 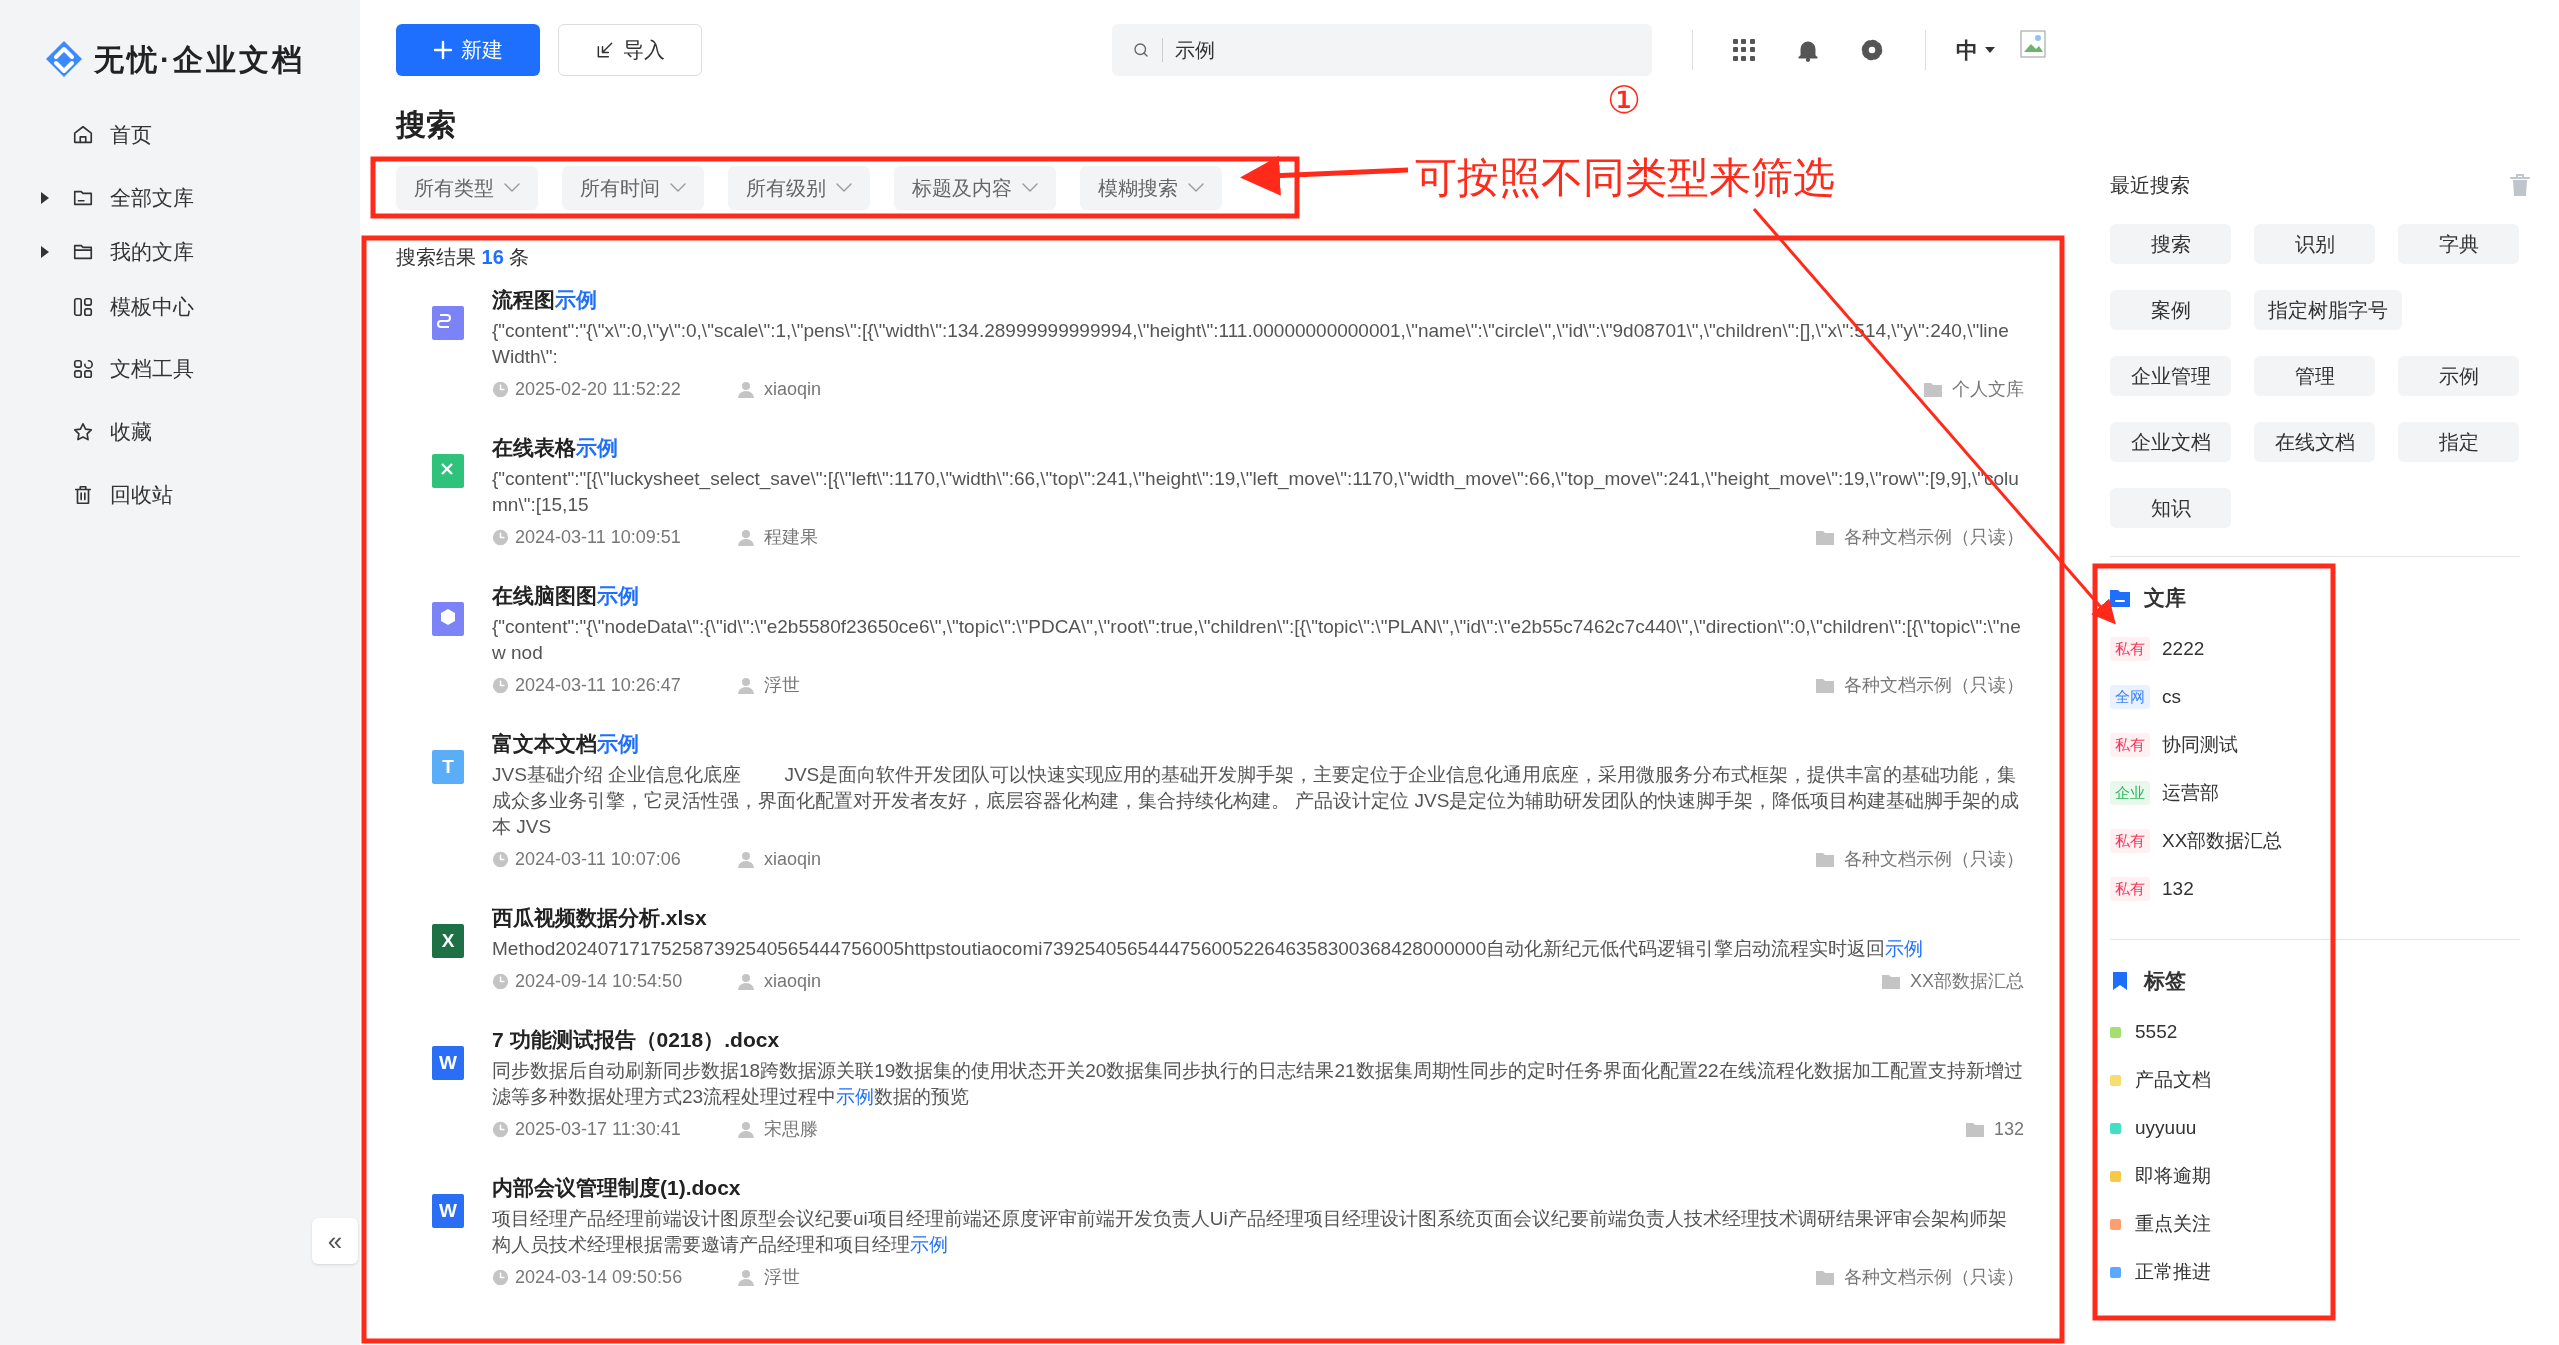 I want to click on sidebar-item: 回收站, so click(x=180, y=495).